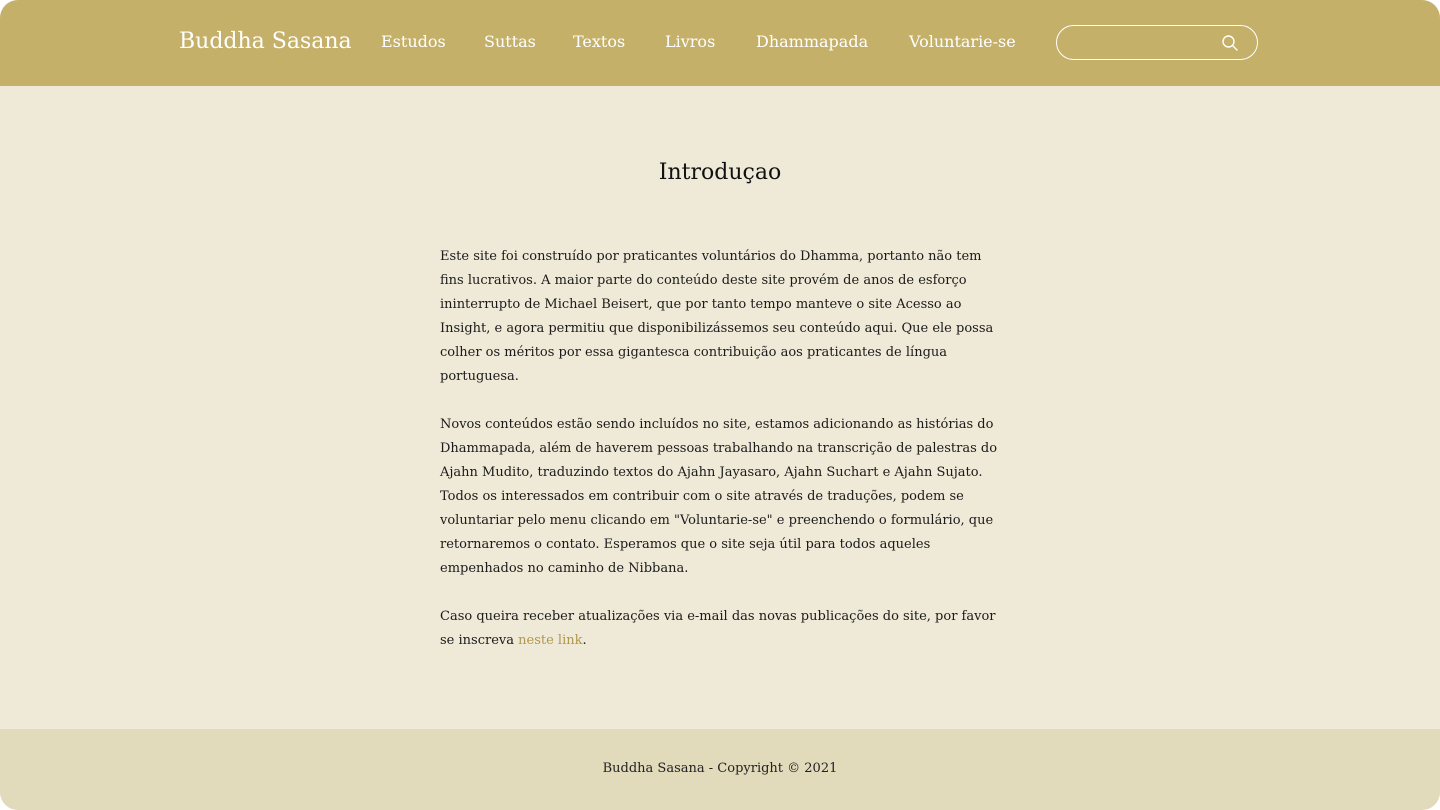  I want to click on nav-item-dhammapada: Dhammapada, so click(812, 42).